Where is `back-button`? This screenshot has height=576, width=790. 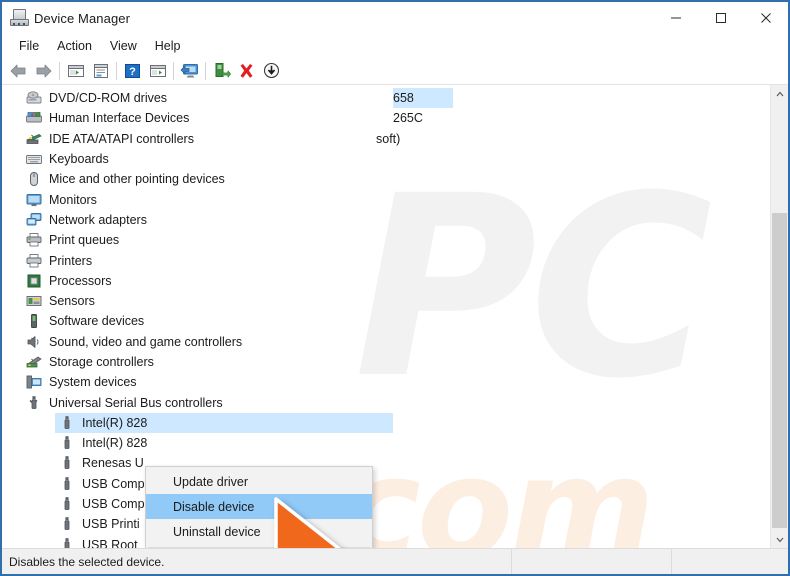 back-button is located at coordinates (18, 71).